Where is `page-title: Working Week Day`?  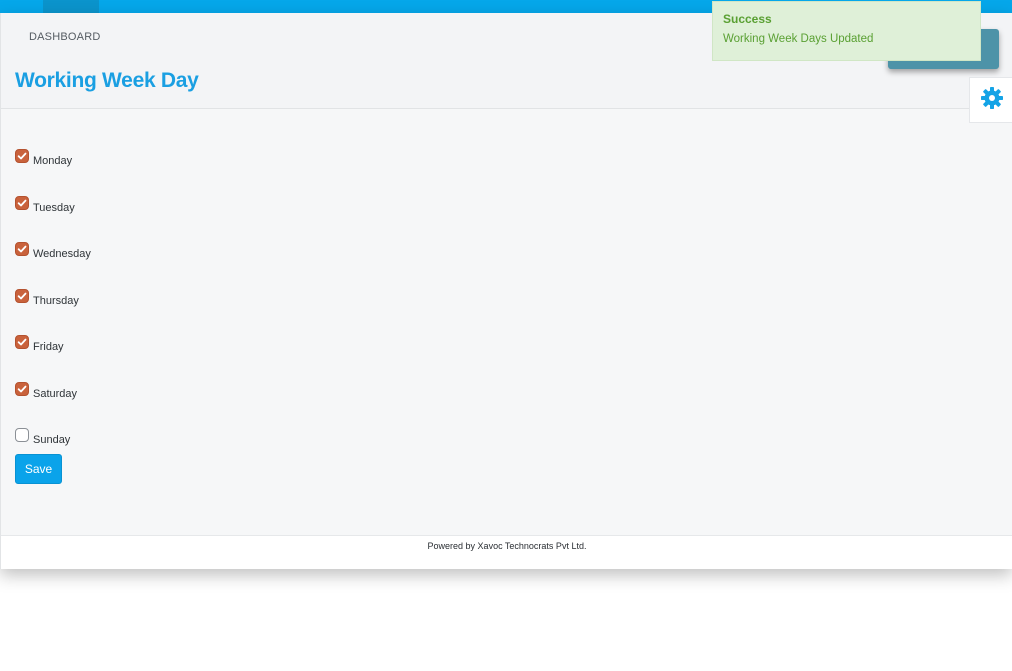
page-title: Working Week Day is located at coordinates (107, 80).